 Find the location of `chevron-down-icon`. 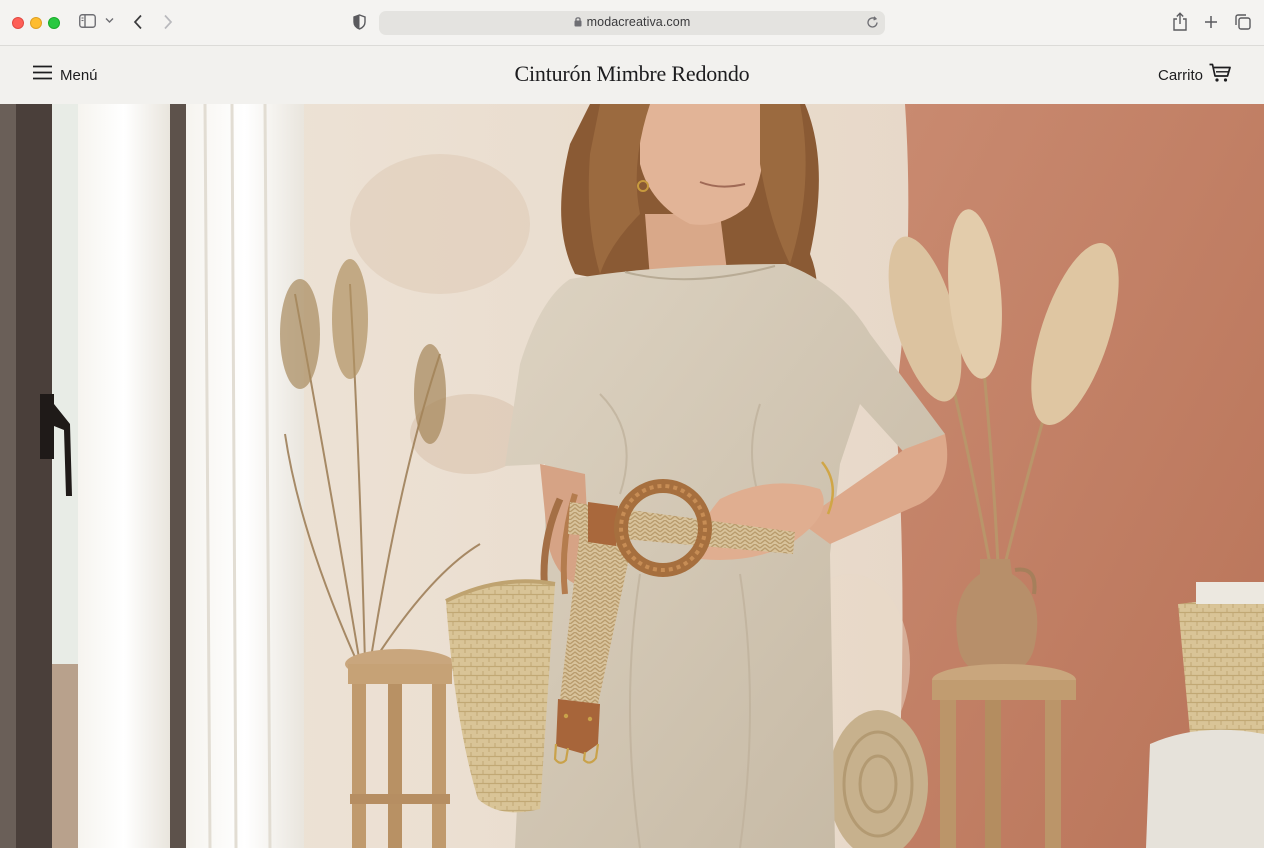

chevron-down-icon is located at coordinates (109, 20).